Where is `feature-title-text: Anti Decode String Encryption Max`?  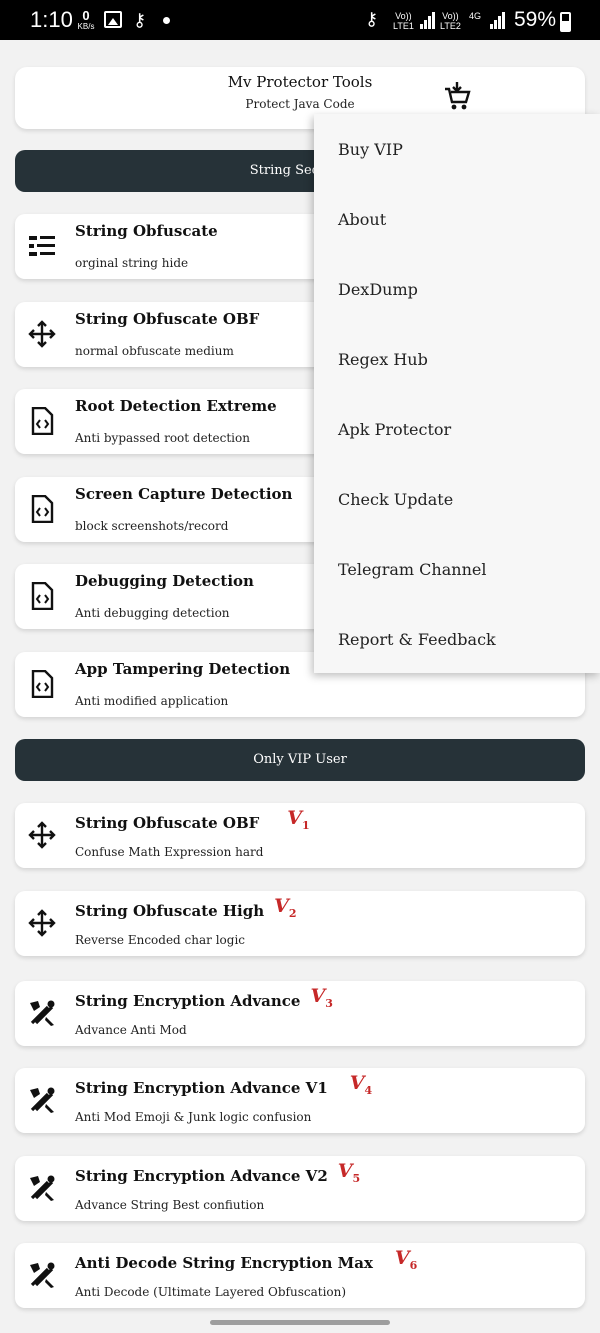
feature-title-text: Anti Decode String Encryption Max is located at coordinates (224, 1263).